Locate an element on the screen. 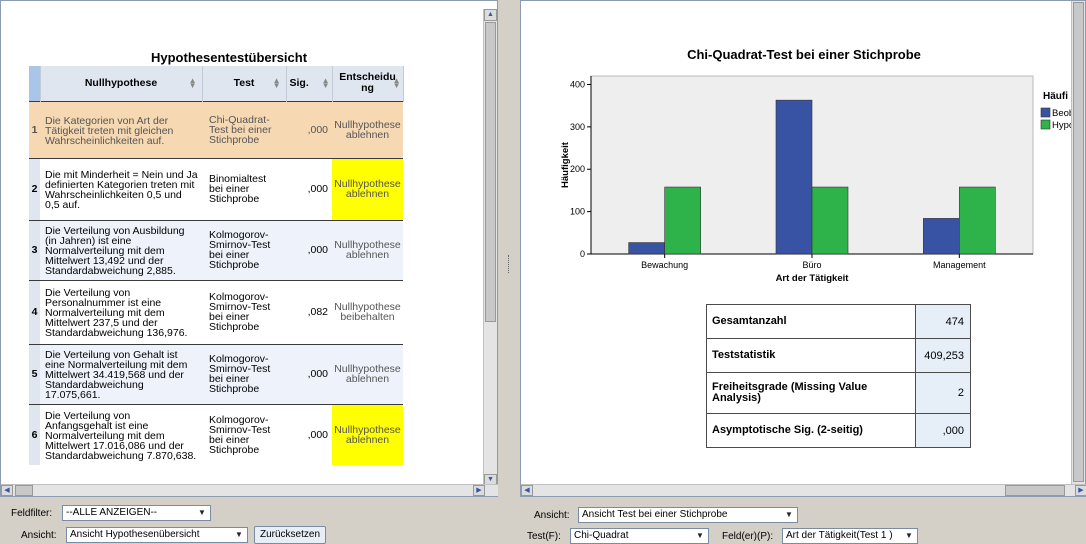 This screenshot has width=1086, height=544. dropdown-value: Ansicht Hypothesenübersicht is located at coordinates (135, 534).